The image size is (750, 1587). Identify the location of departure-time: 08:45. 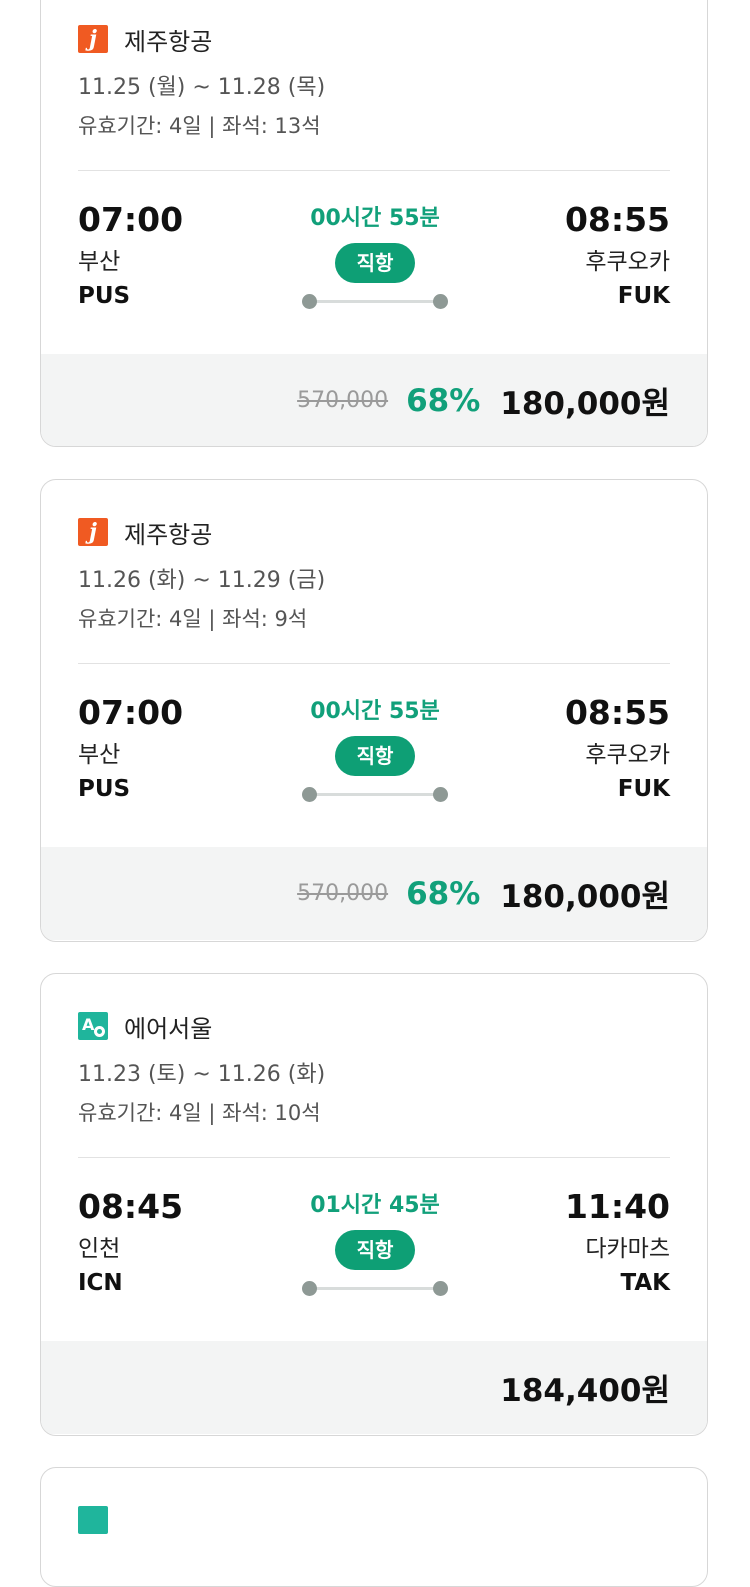
(131, 1206).